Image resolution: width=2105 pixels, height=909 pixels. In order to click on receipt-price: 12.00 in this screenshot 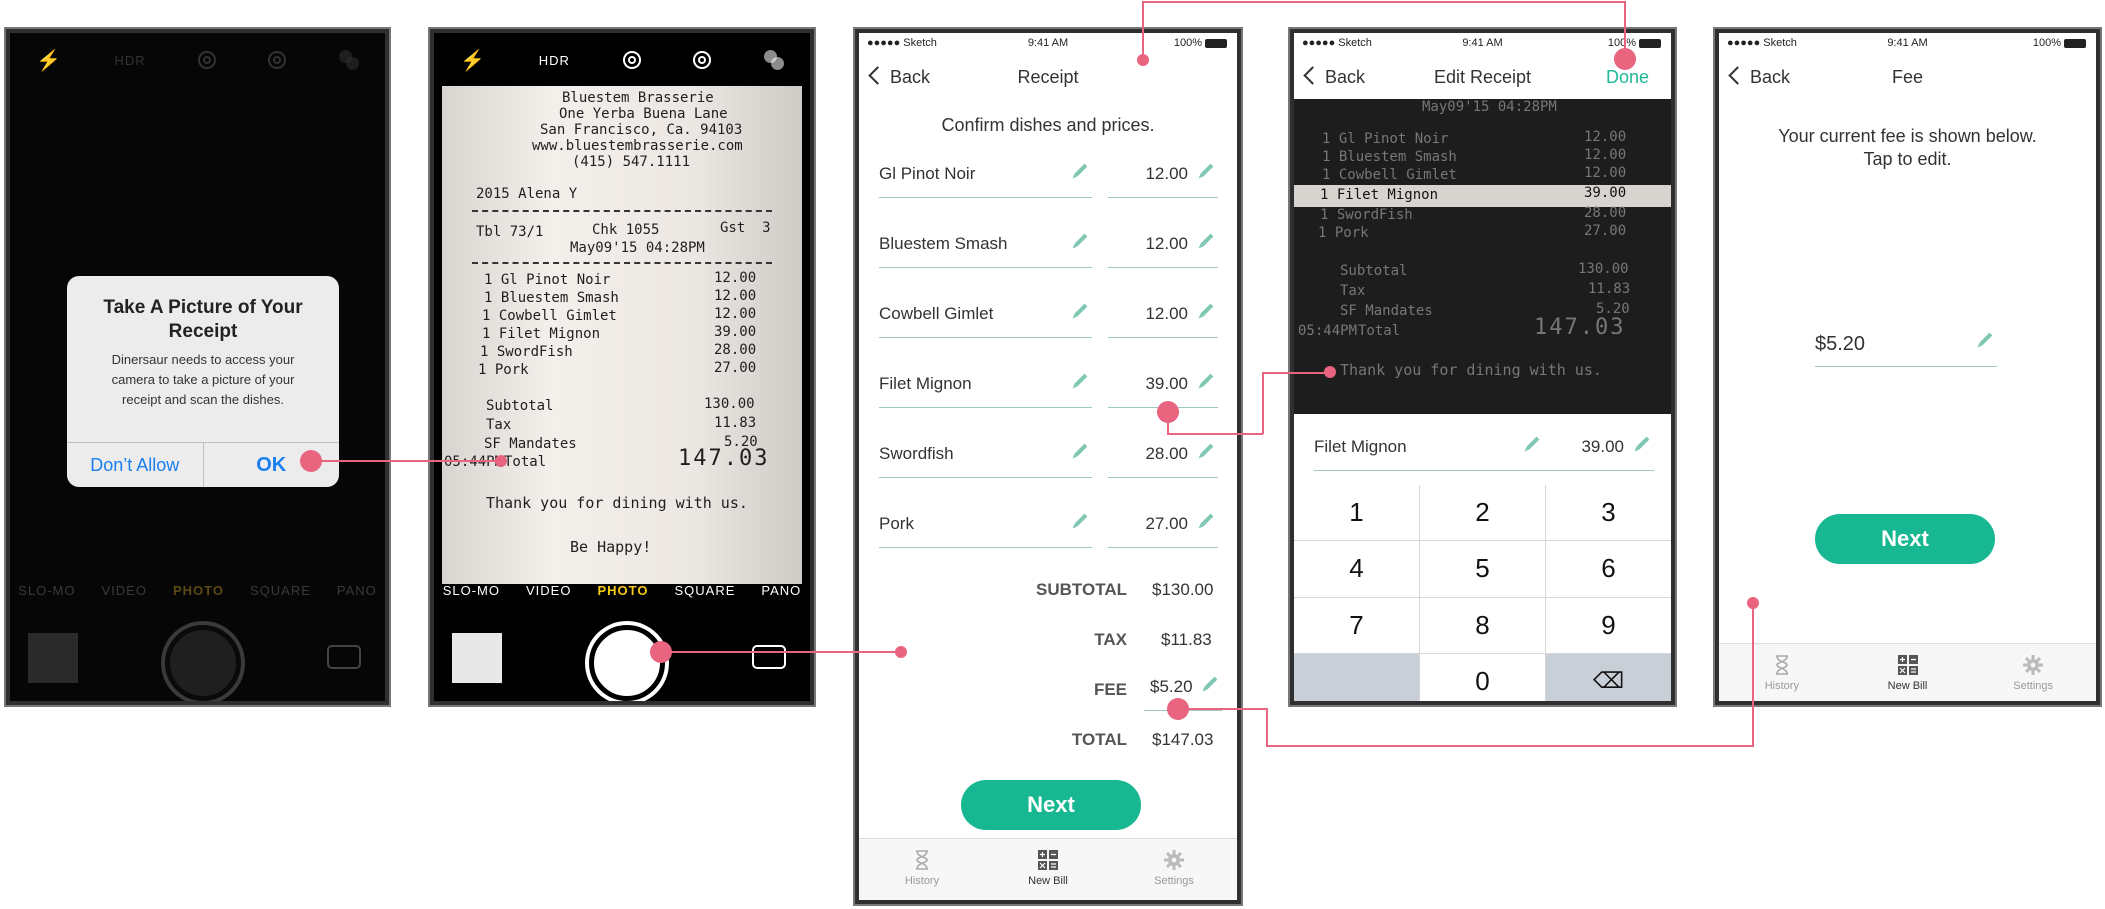, I will do `click(1605, 155)`.